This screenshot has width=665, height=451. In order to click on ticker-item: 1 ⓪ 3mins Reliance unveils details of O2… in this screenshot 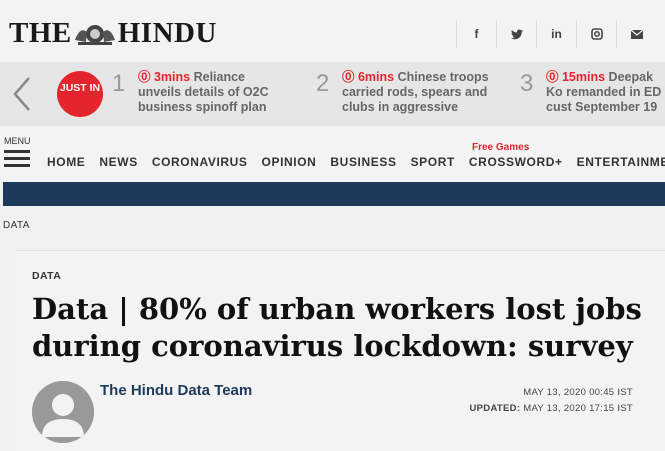, I will do `click(200, 92)`.